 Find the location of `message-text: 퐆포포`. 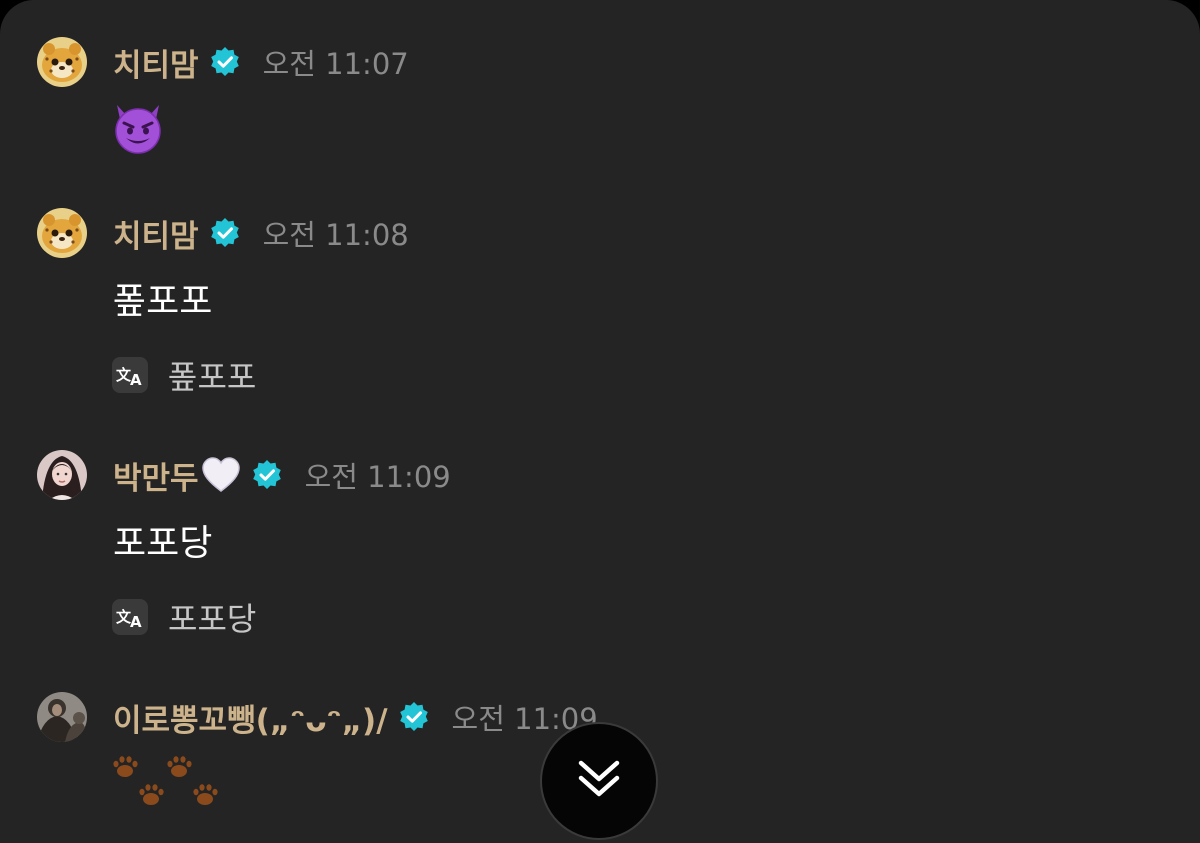

message-text: 퐆포포 is located at coordinates (163, 301).